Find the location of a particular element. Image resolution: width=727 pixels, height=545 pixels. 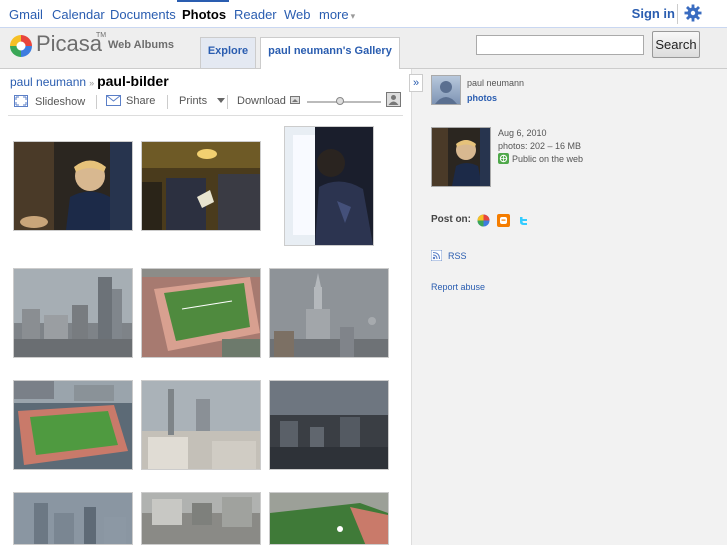

person-silhouette-icon is located at coordinates (446, 92).